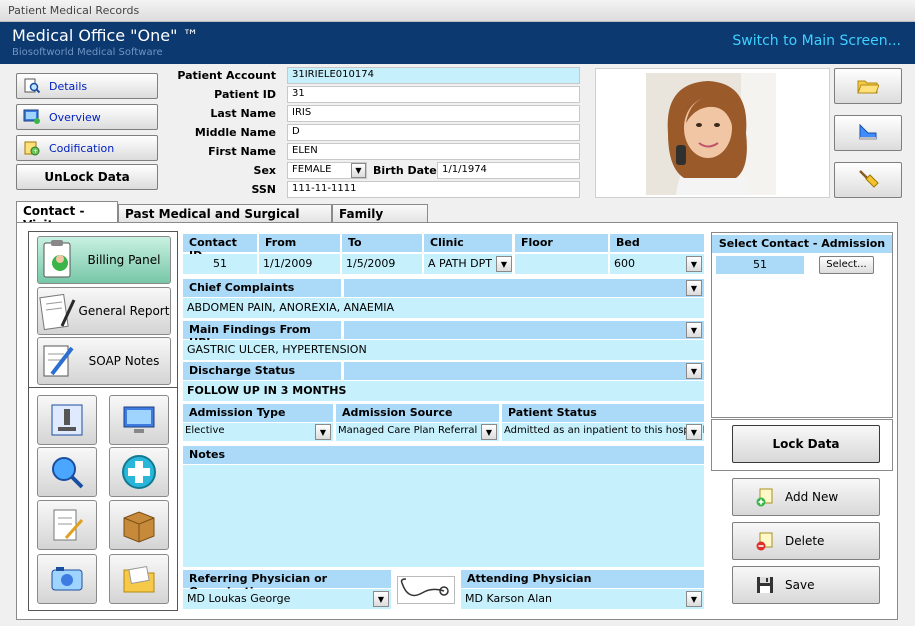 The width and height of the screenshot is (915, 626). Describe the element at coordinates (524, 330) in the screenshot. I see `main-findings-select` at that location.